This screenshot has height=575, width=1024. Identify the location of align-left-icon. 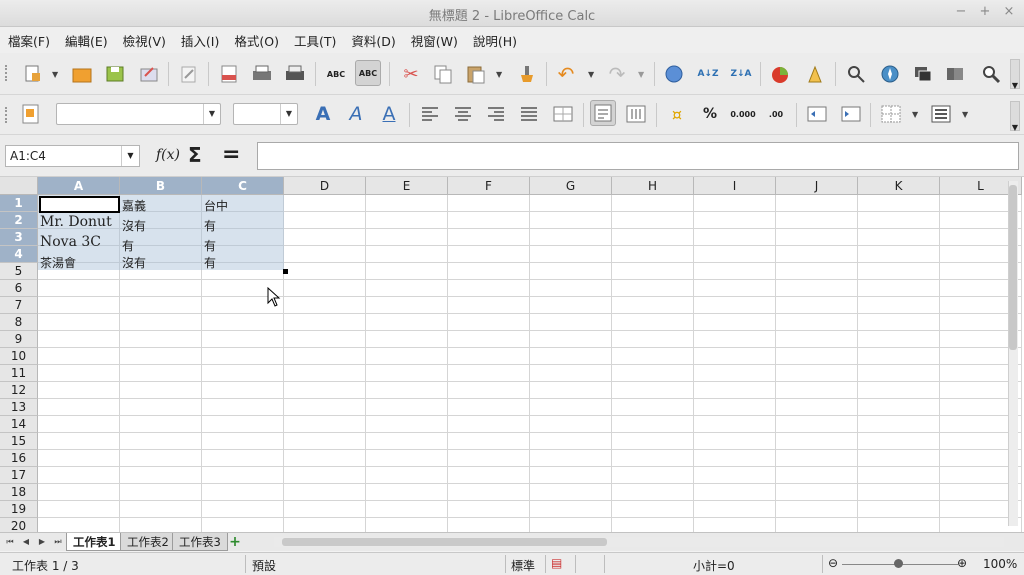
(430, 114).